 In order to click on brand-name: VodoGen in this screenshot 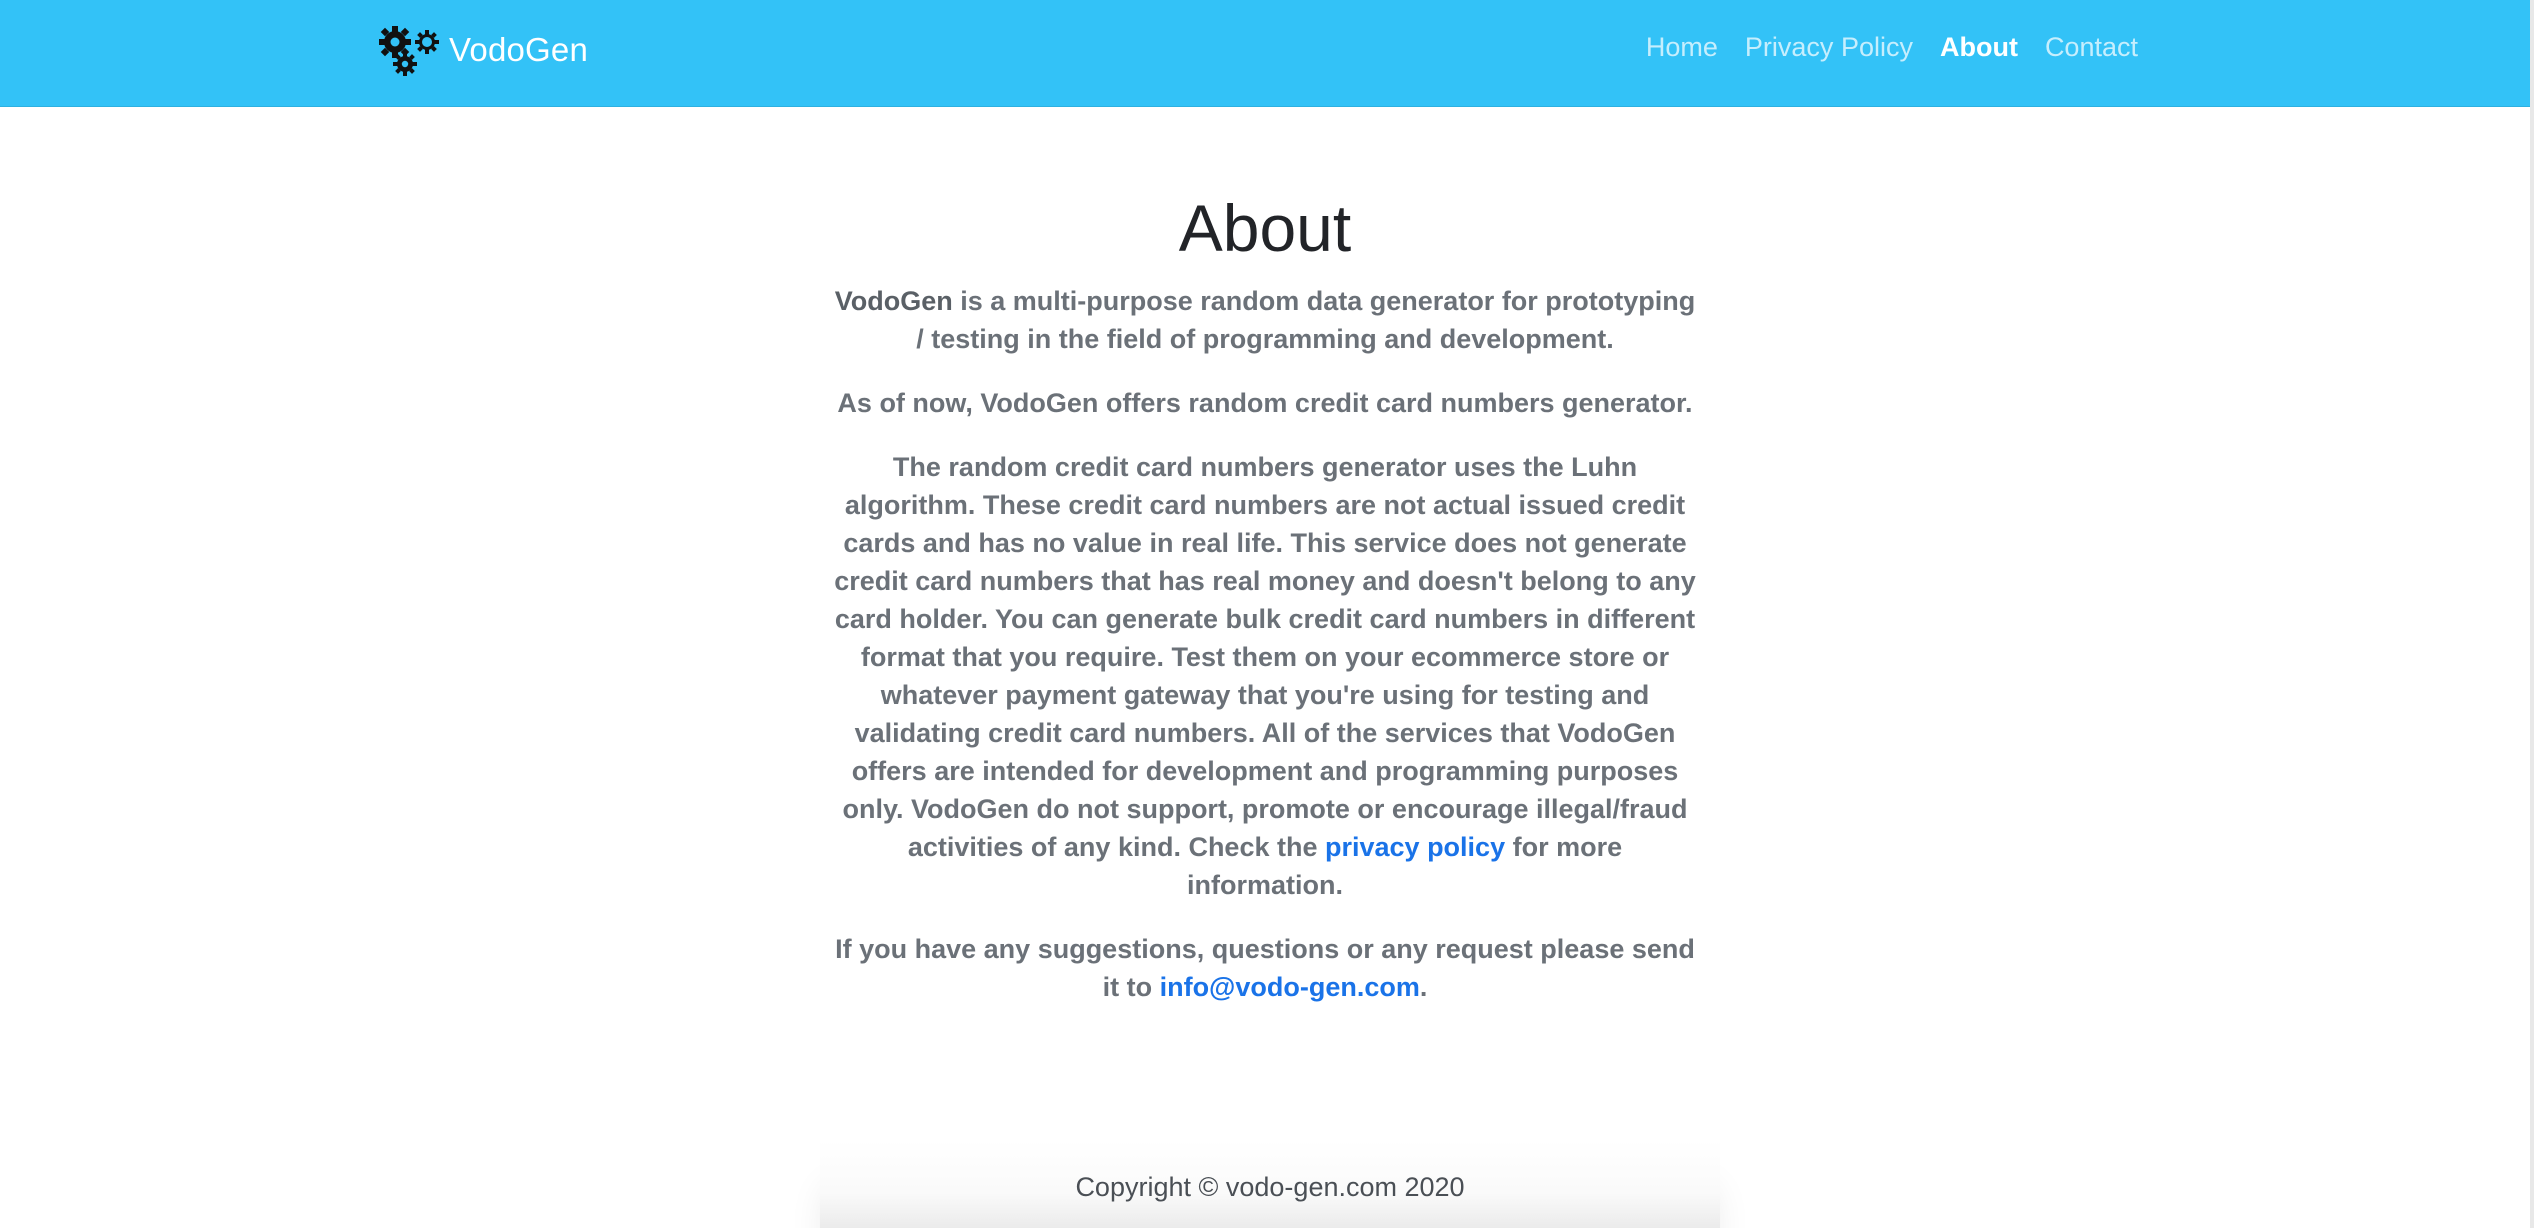, I will do `click(519, 49)`.